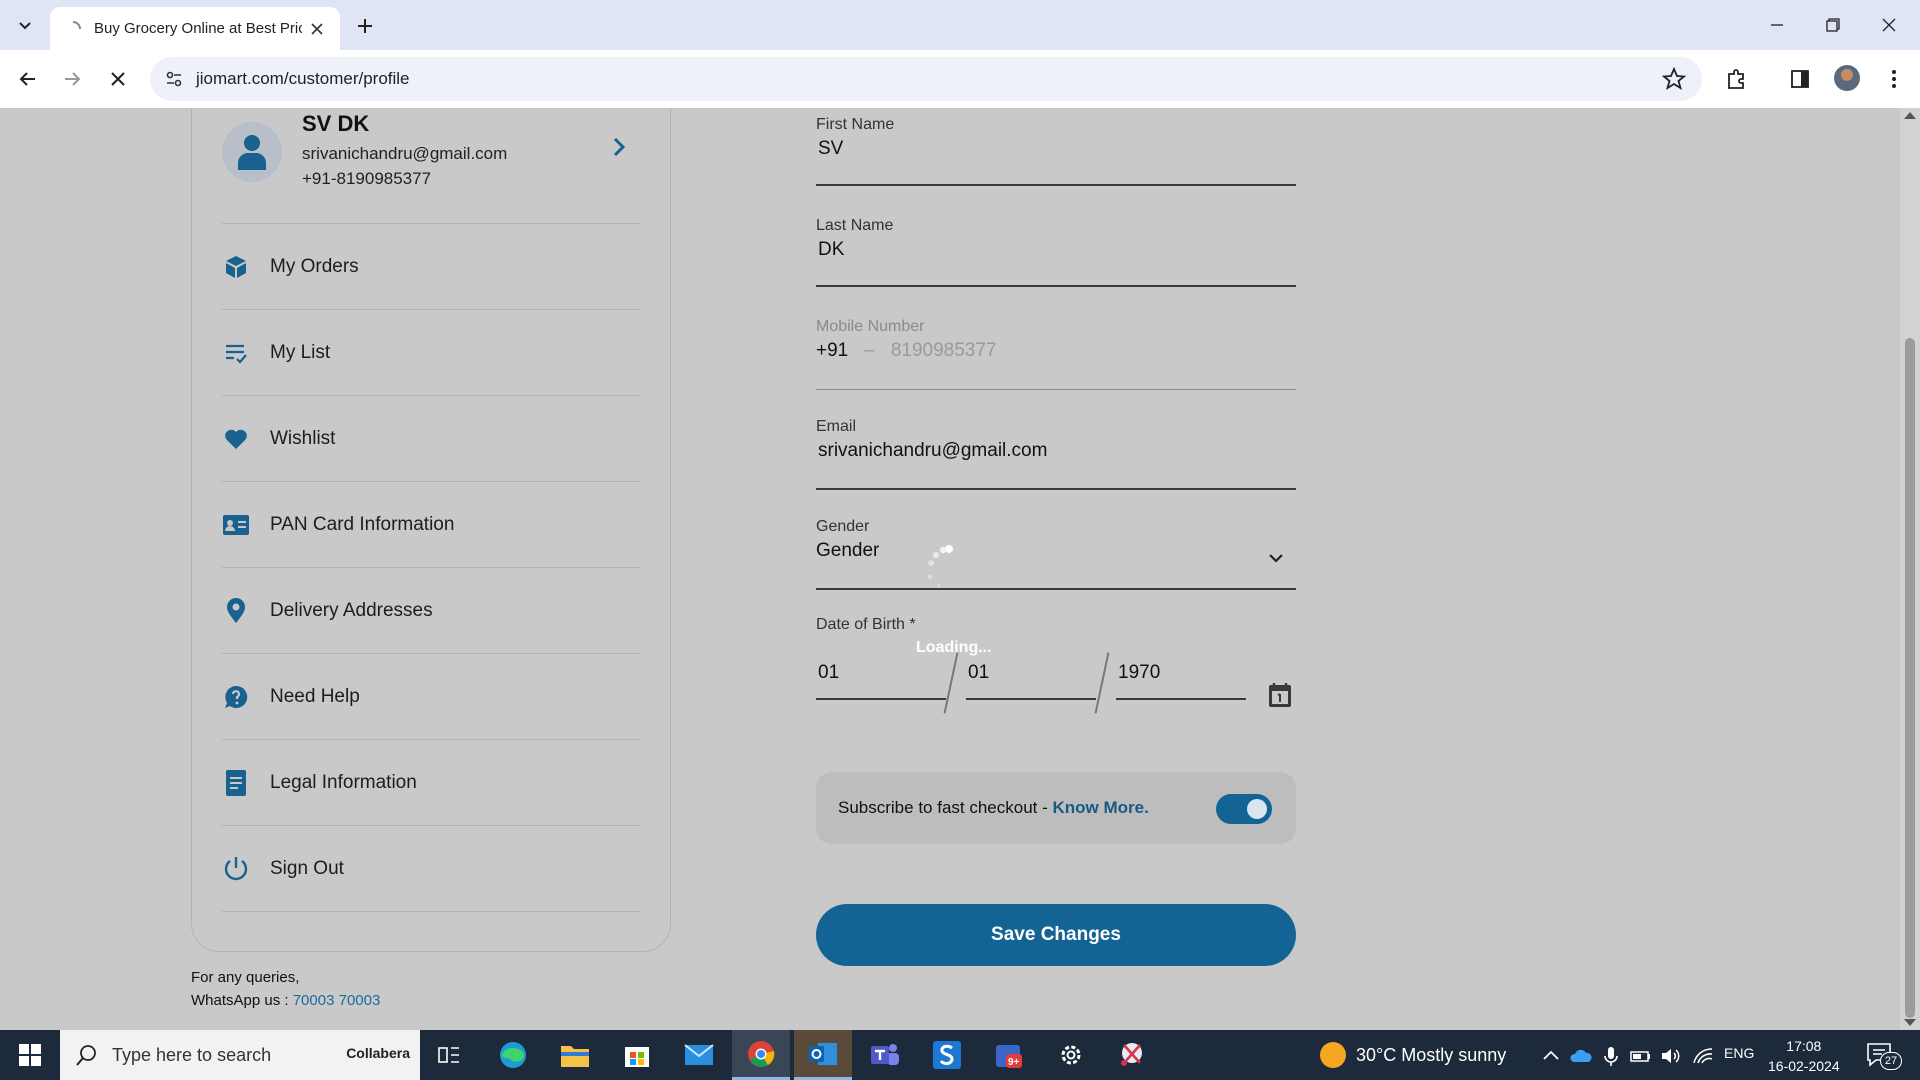 The width and height of the screenshot is (1920, 1080). I want to click on last-name-input: DK, so click(1056, 250).